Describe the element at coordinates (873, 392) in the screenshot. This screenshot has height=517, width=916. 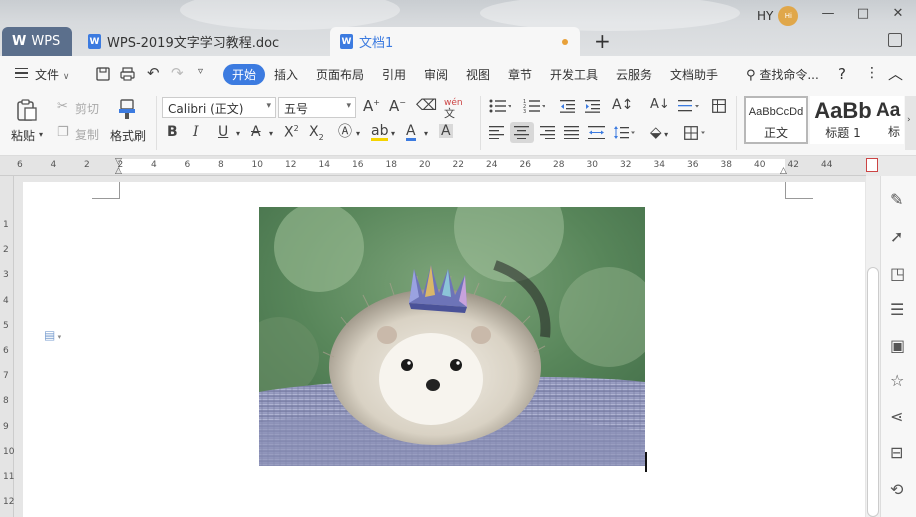
I see `scrollbar-thumb` at that location.